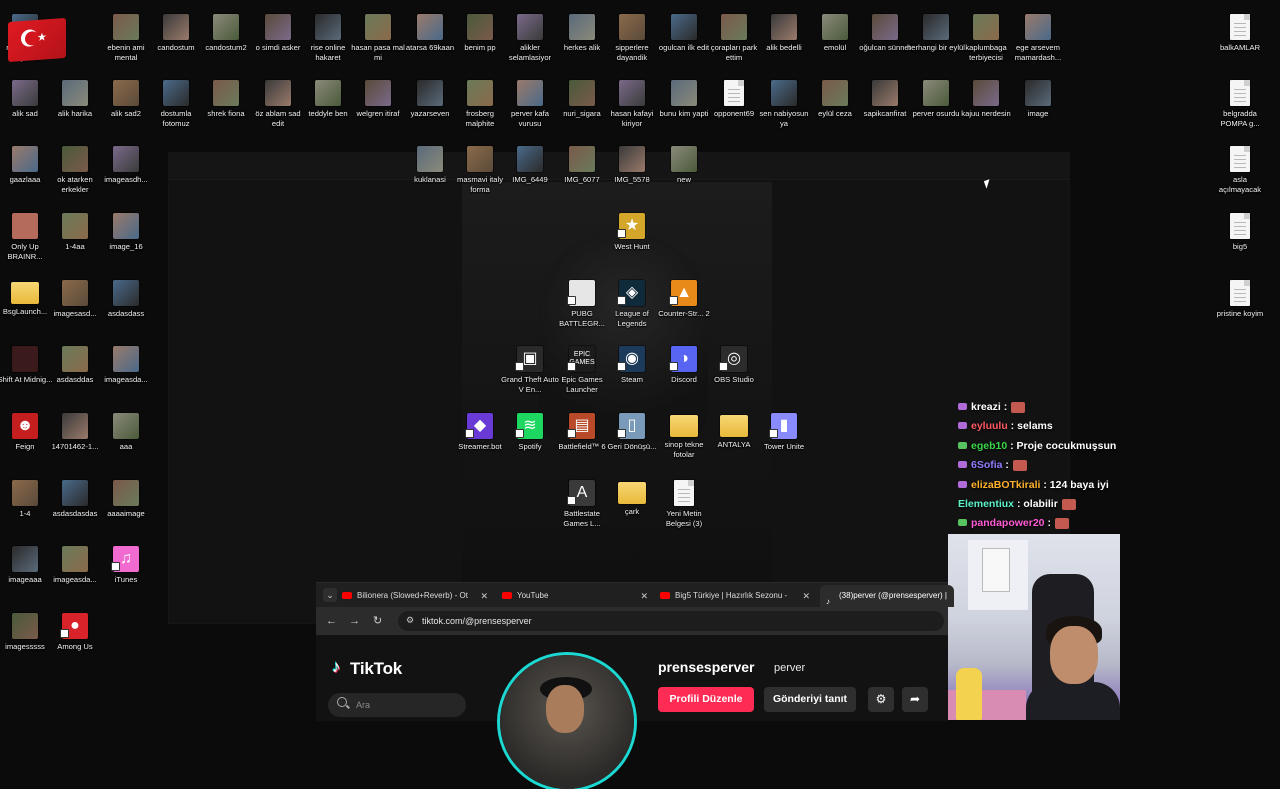 This screenshot has width=1280, height=789. I want to click on desktop-icon-label: asla açılmayacak, so click(1240, 184).